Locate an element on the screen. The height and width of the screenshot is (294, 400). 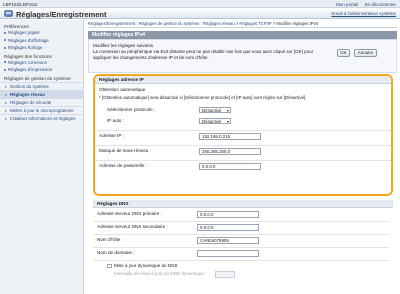
protocol-value: Désactivé is located at coordinates (212, 110).